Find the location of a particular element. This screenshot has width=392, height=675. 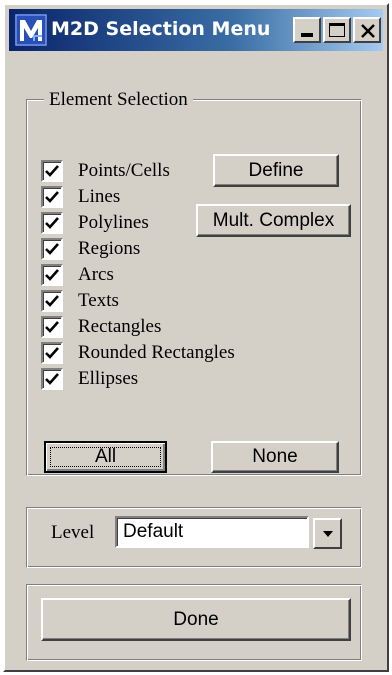

title-bar: M2D Selection Menu is located at coordinates (196, 30).